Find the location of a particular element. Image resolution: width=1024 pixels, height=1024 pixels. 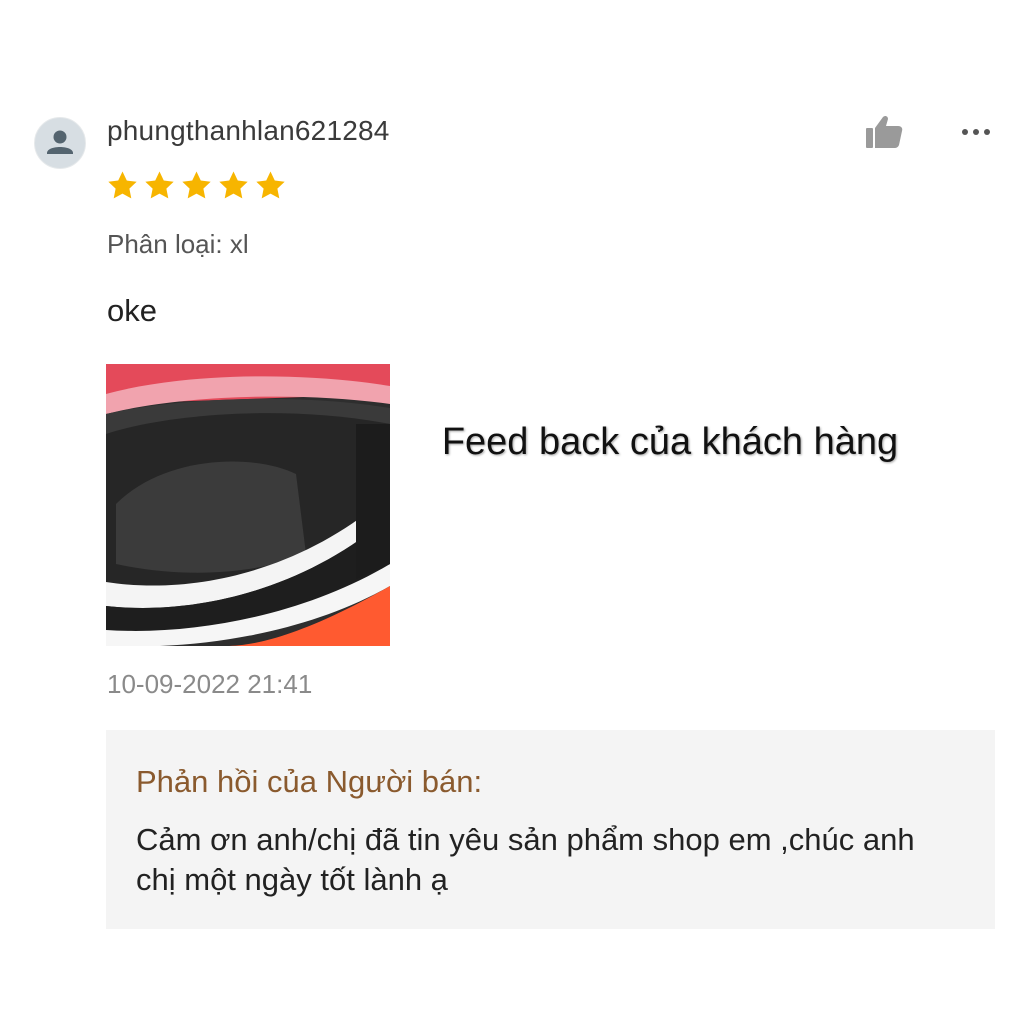

user-avatar-icon is located at coordinates (60, 142).